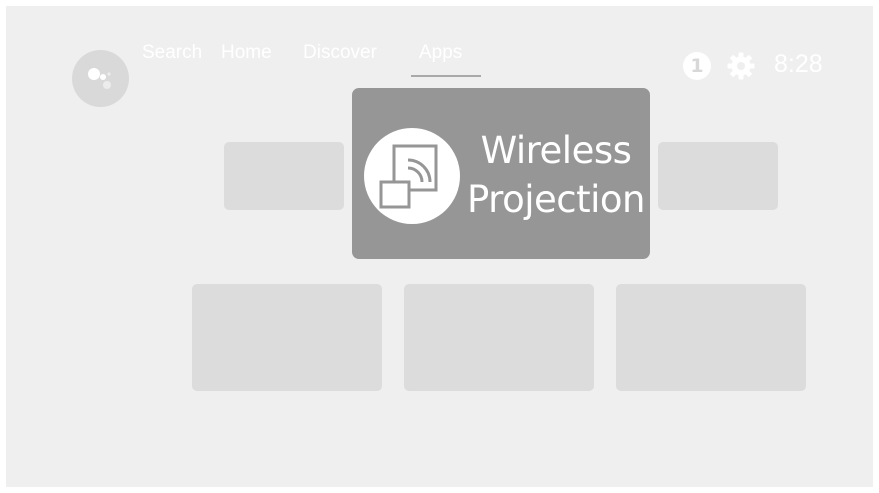 This screenshot has height=493, width=879. Describe the element at coordinates (741, 66) in the screenshot. I see `gear-icon` at that location.